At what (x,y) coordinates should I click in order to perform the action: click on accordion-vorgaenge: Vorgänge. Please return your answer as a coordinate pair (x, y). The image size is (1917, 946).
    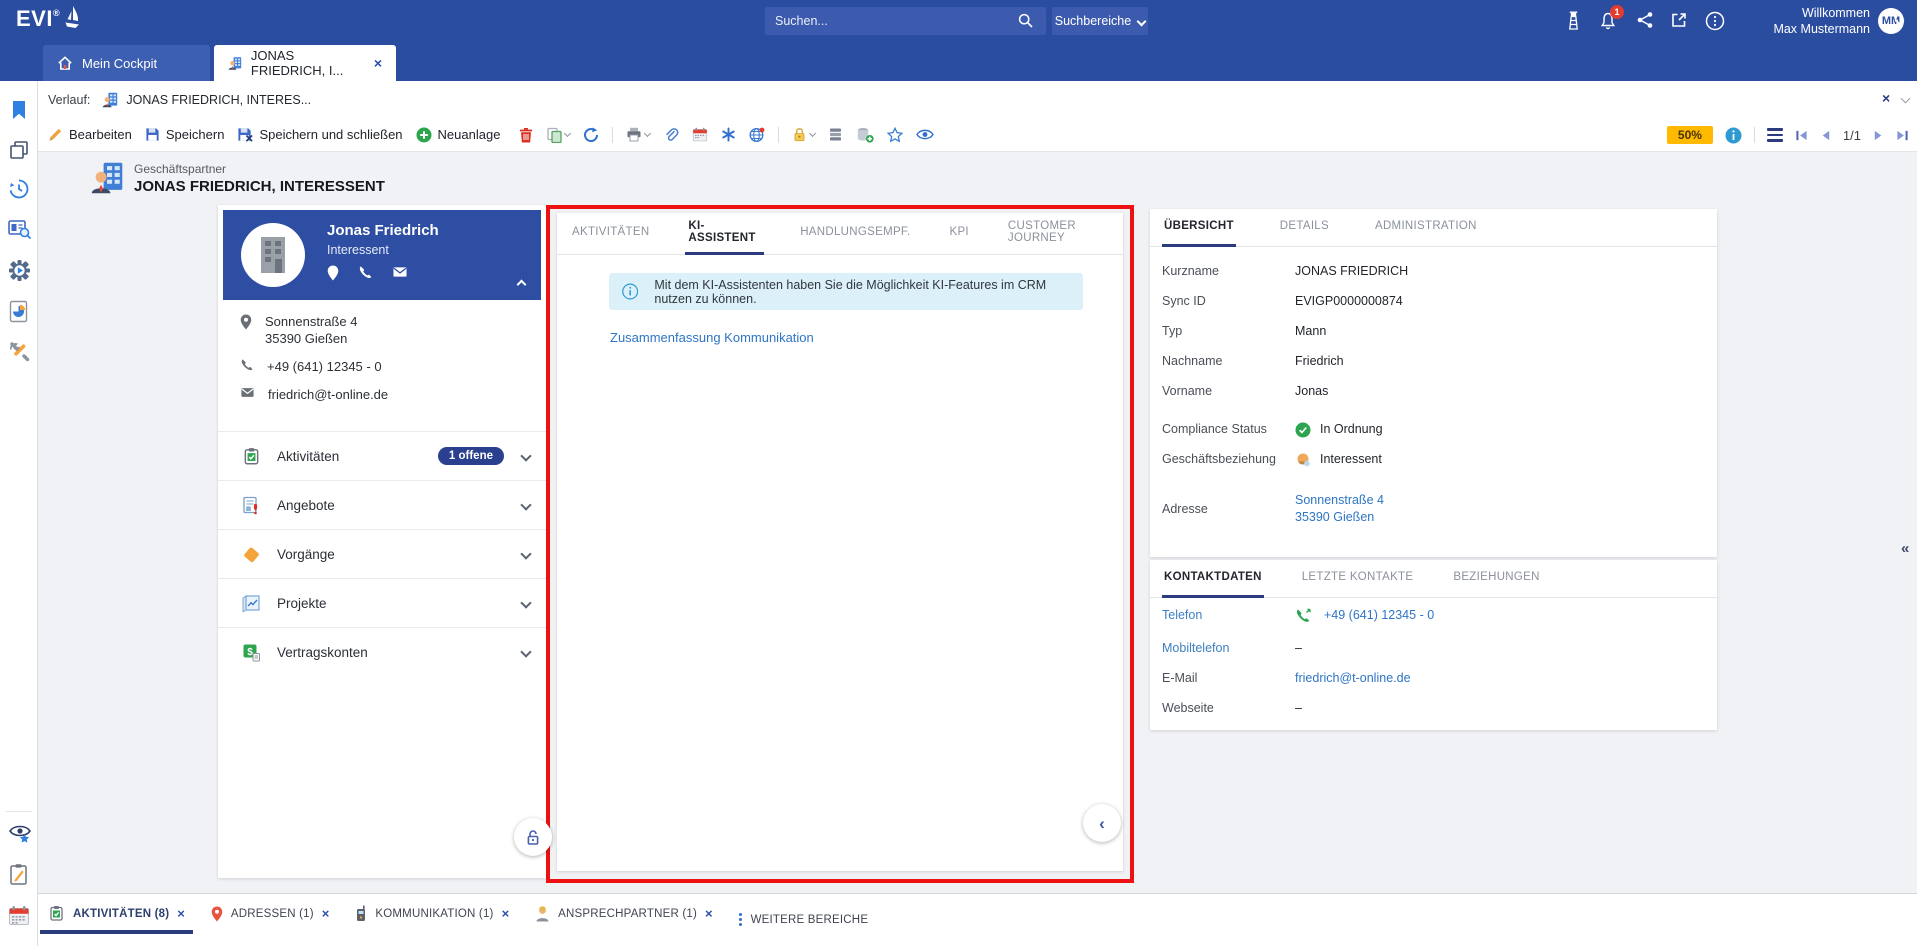
    Looking at the image, I should click on (382, 553).